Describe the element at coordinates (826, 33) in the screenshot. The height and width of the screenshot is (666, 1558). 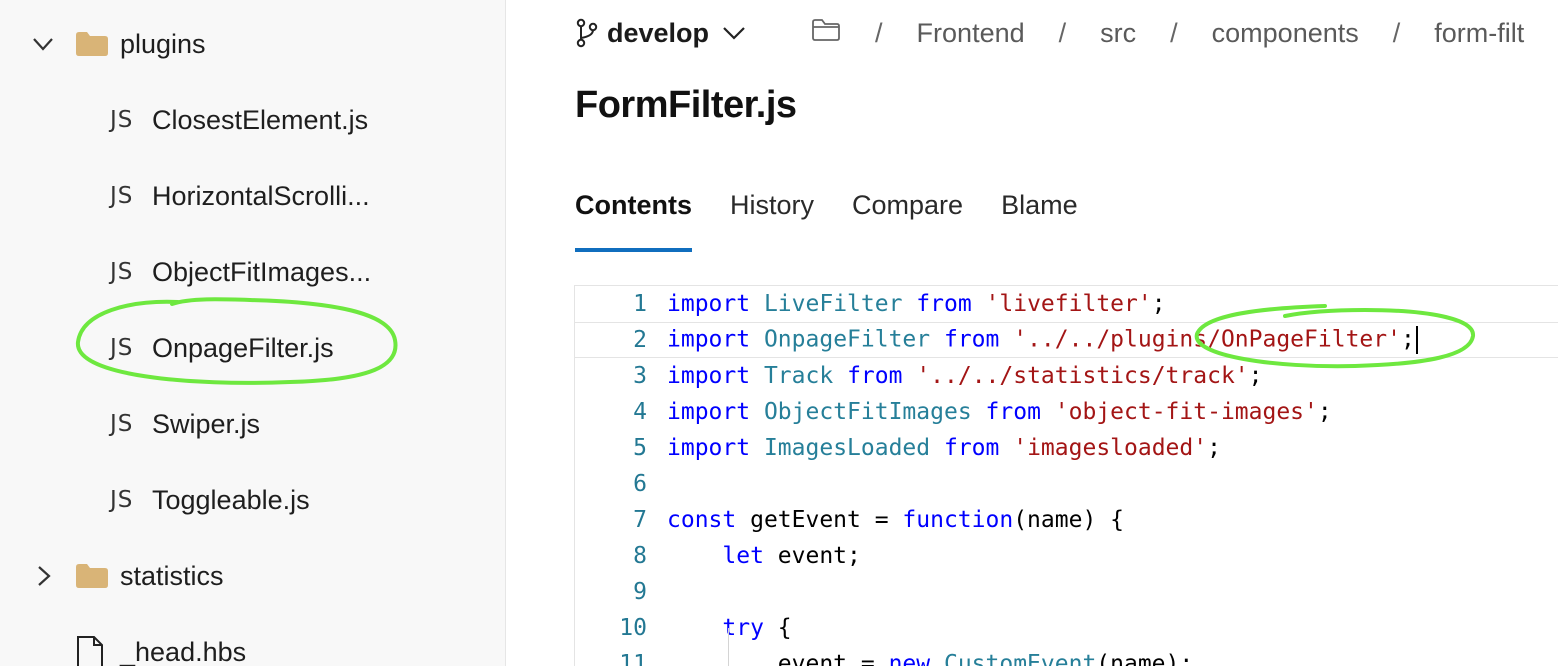
I see `repo-folder-icon` at that location.